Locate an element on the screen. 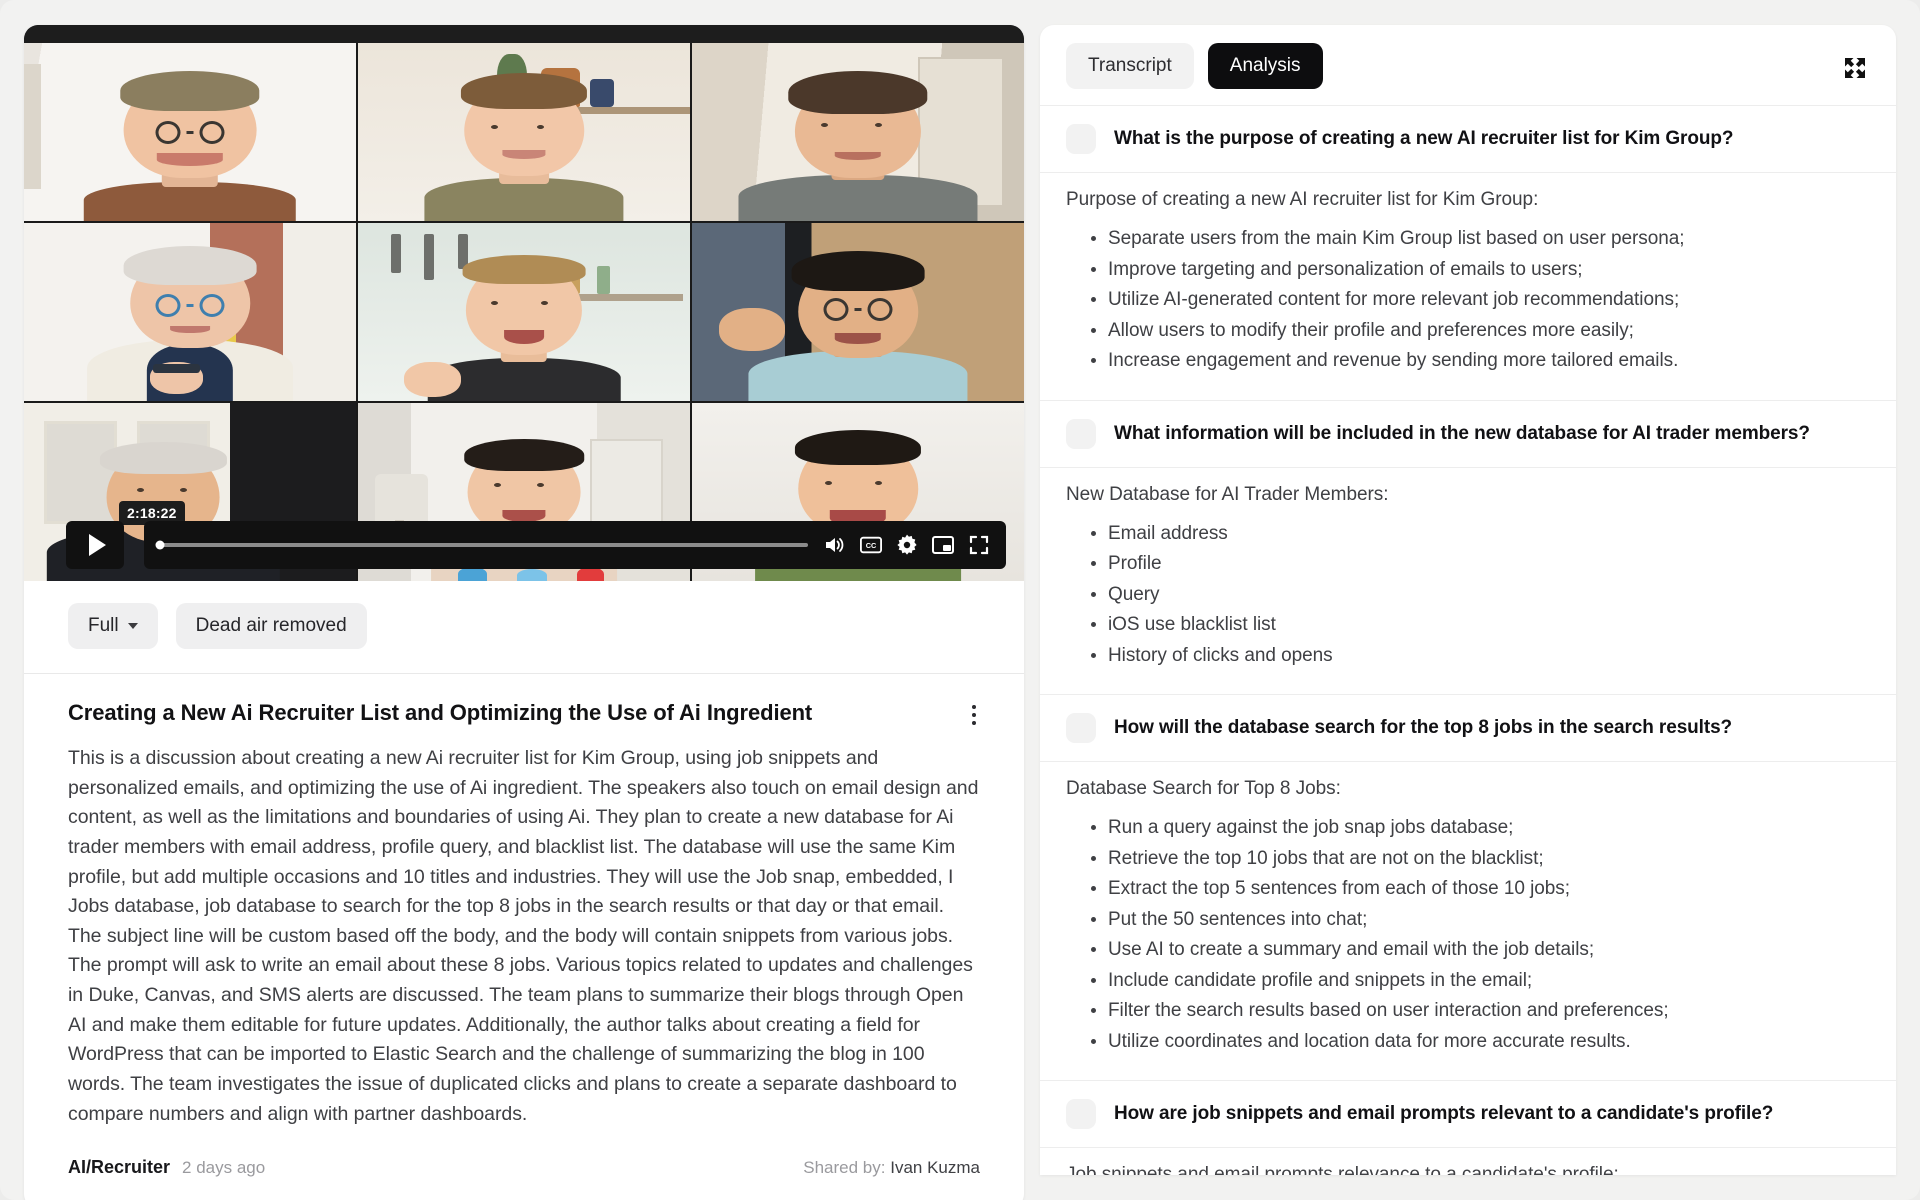 The image size is (1920, 1200). shared-by: Shared by: Ivan Kuzma is located at coordinates (891, 1168).